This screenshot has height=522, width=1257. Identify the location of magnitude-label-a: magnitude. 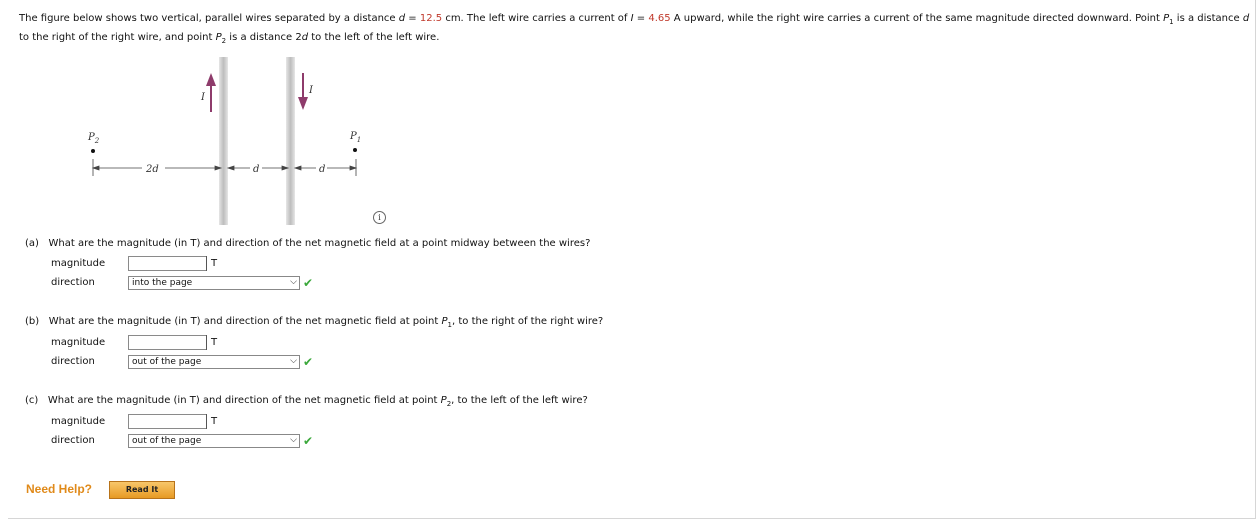
(78, 263).